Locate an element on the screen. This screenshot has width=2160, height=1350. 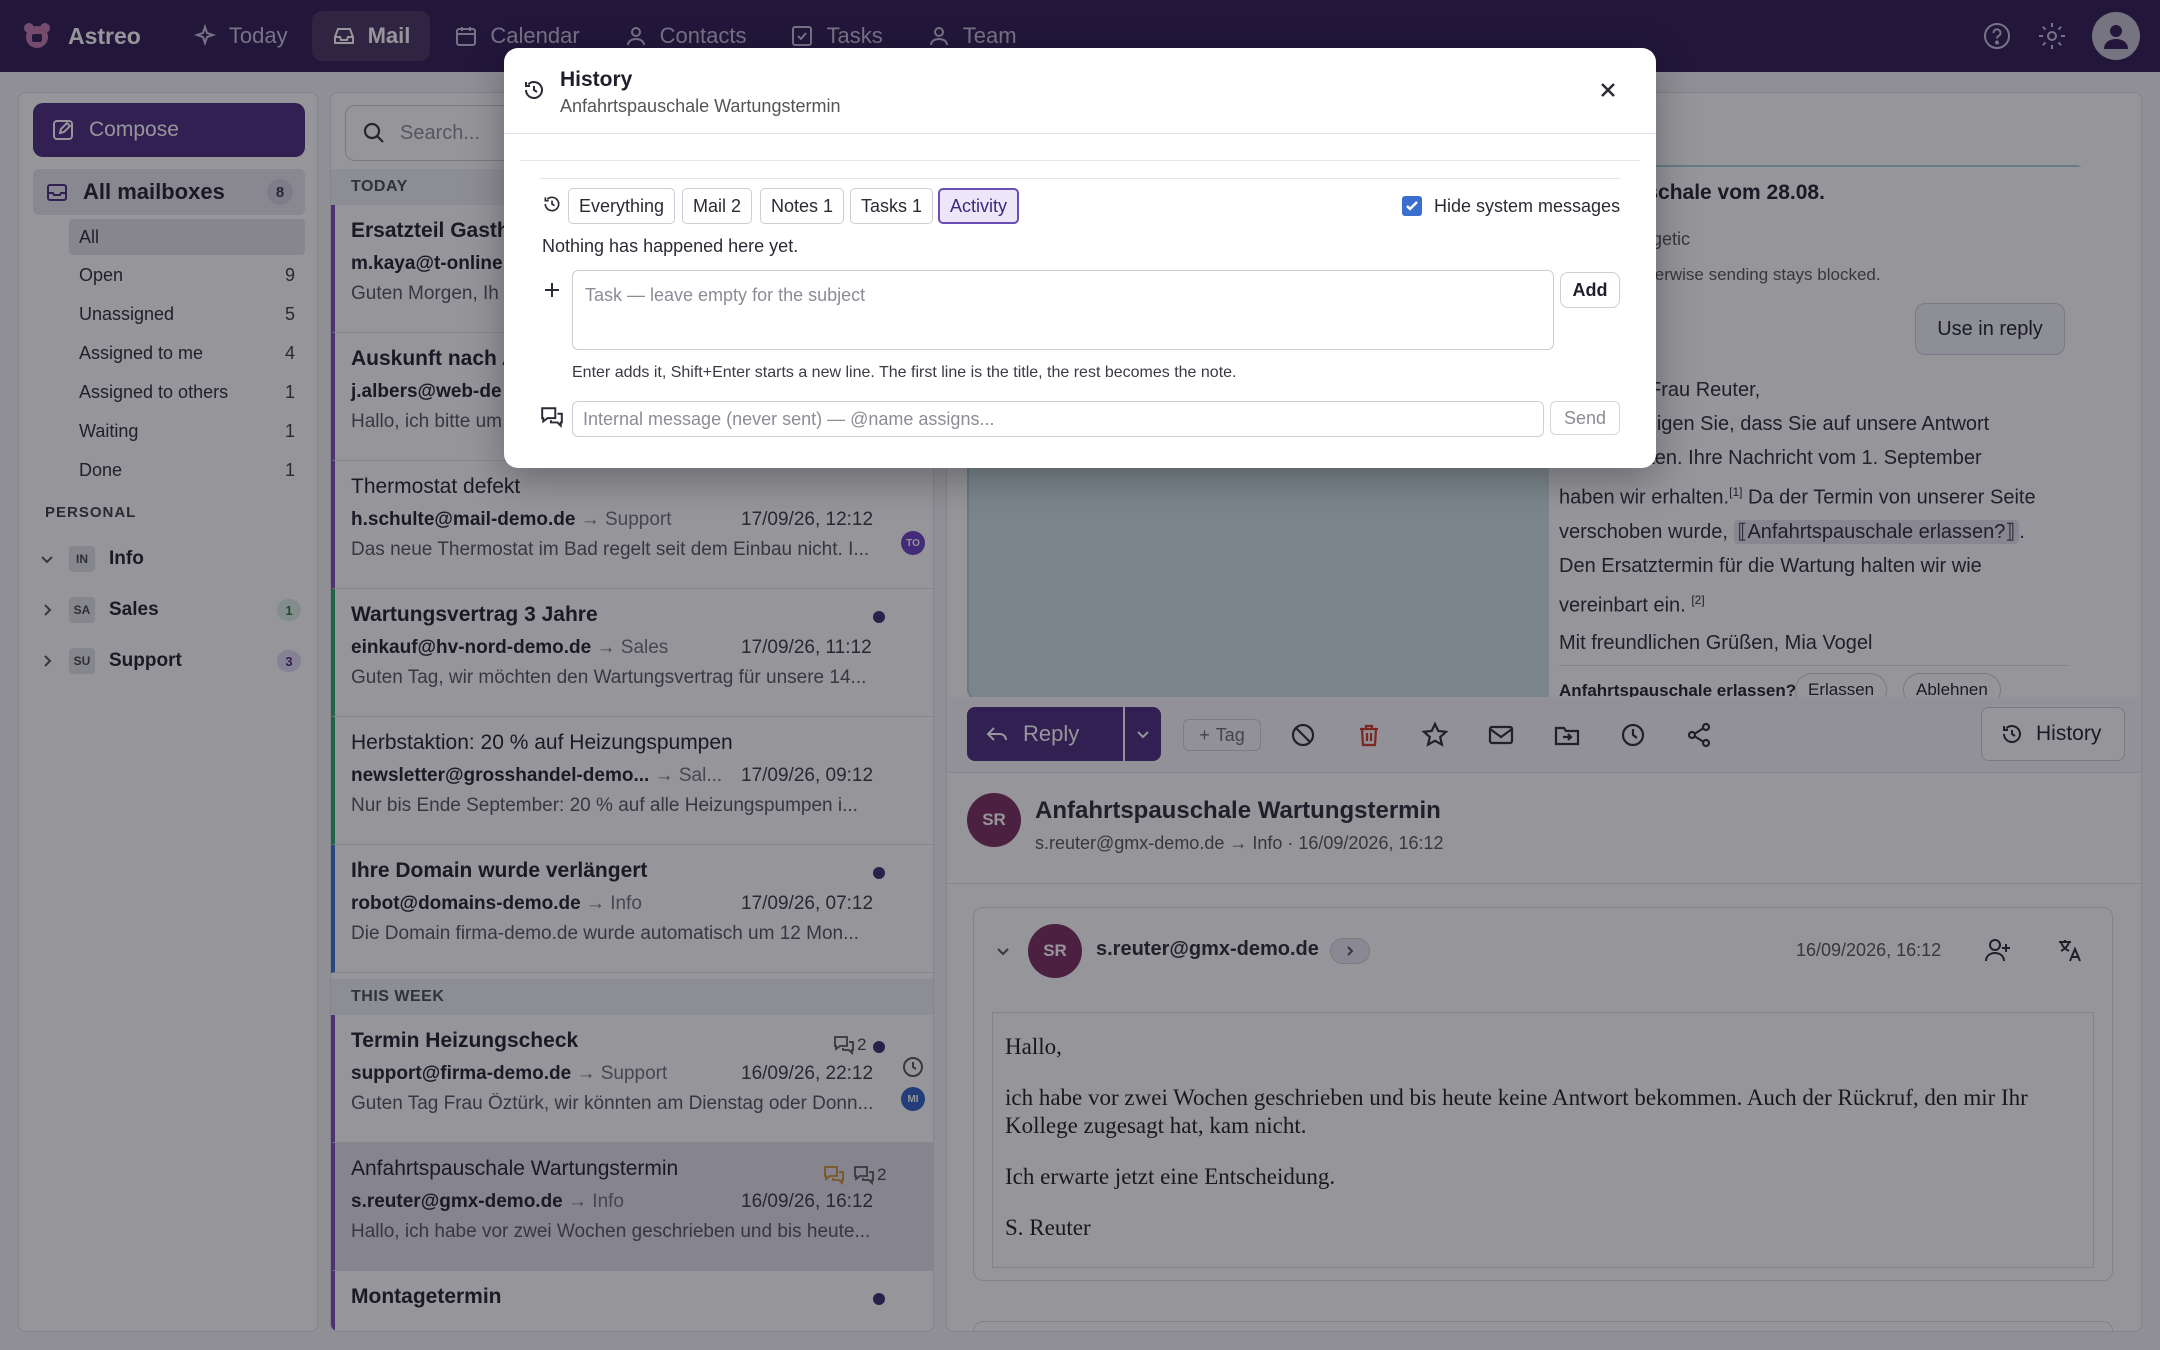
task-input: Task — leave empty for the subject is located at coordinates (1063, 310).